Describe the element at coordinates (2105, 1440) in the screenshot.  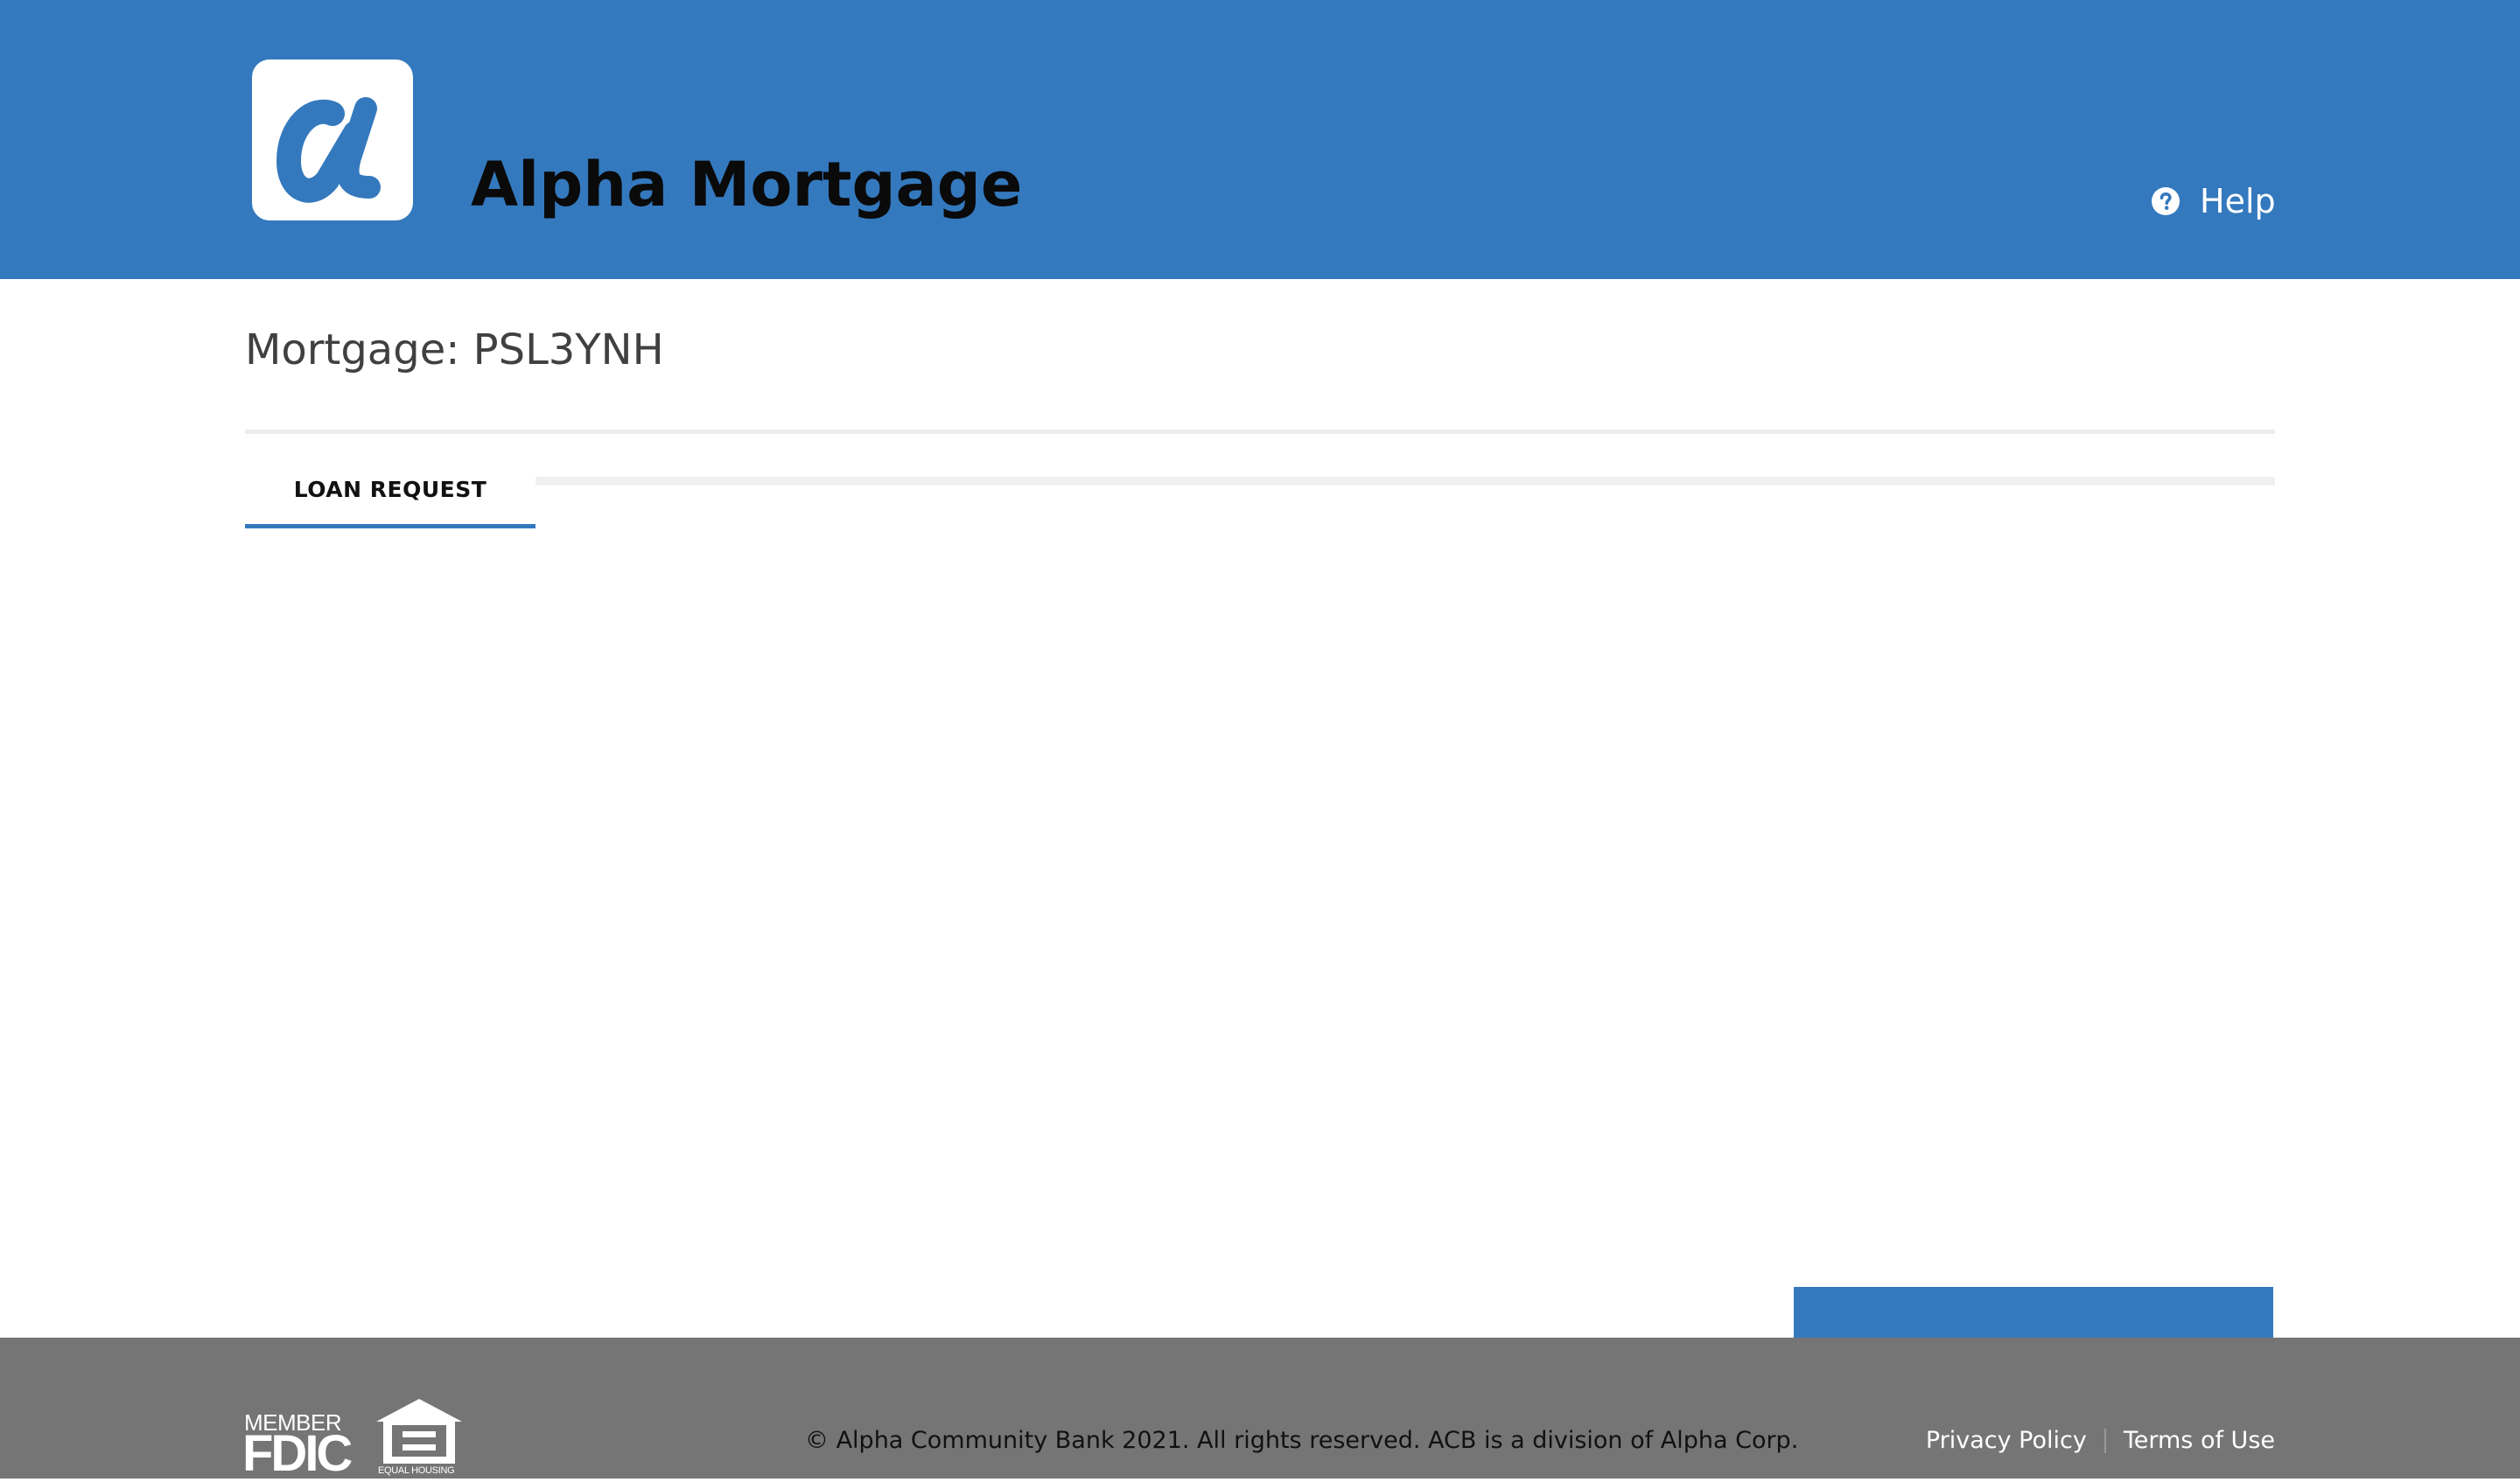
I see `link-separator` at that location.